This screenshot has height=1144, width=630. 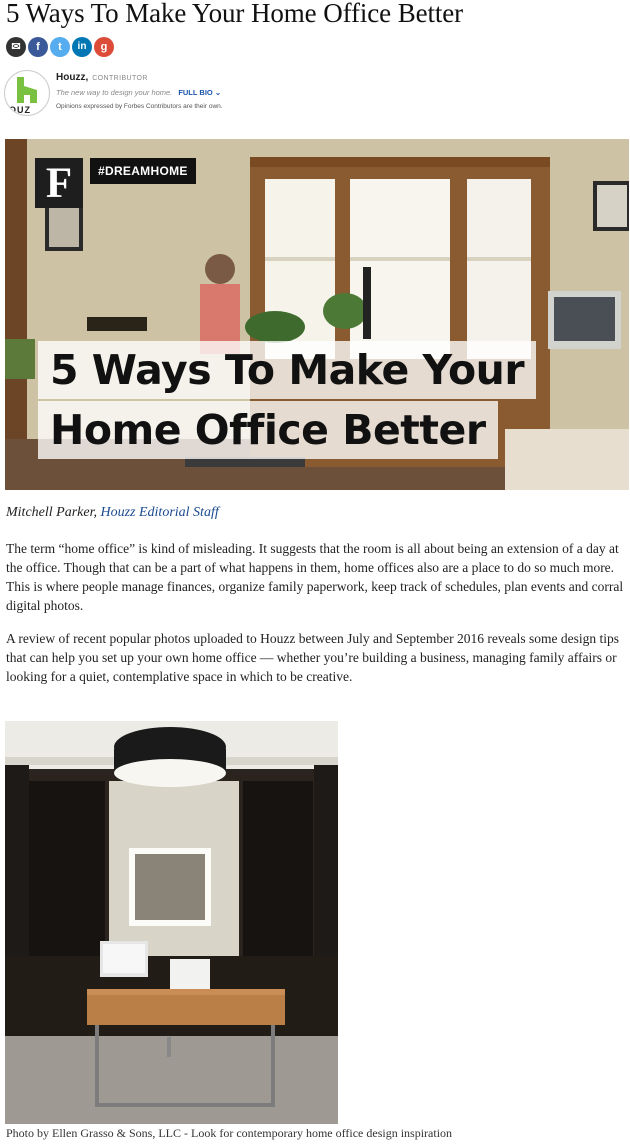 What do you see at coordinates (143, 171) in the screenshot?
I see `dreamhome-tag: #DREAMHOME` at bounding box center [143, 171].